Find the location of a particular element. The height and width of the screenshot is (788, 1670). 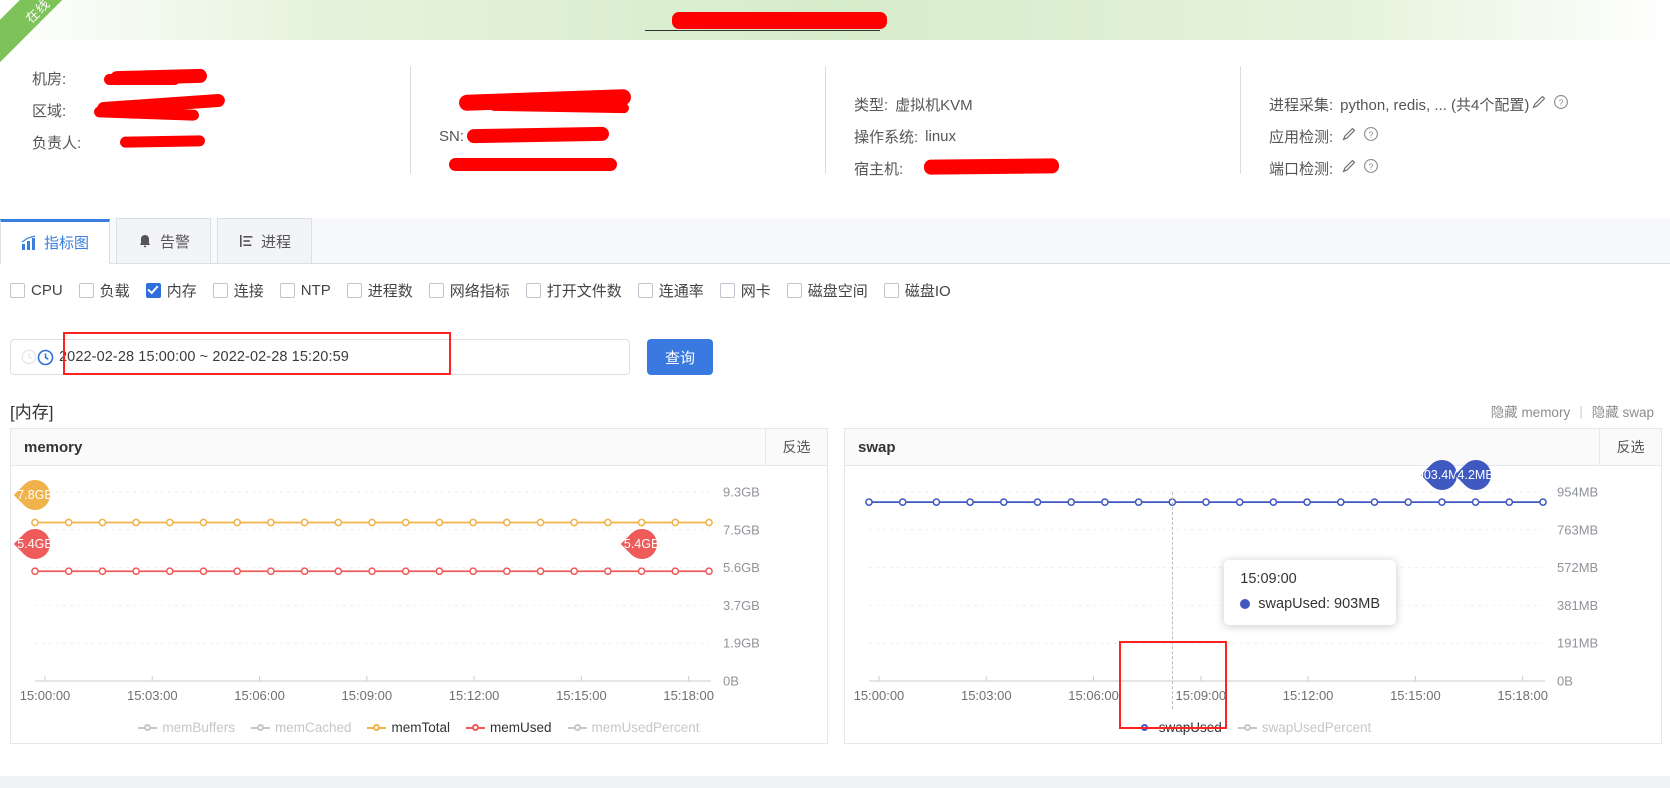

hide-swap-link: 隐藏 swap is located at coordinates (1623, 411).